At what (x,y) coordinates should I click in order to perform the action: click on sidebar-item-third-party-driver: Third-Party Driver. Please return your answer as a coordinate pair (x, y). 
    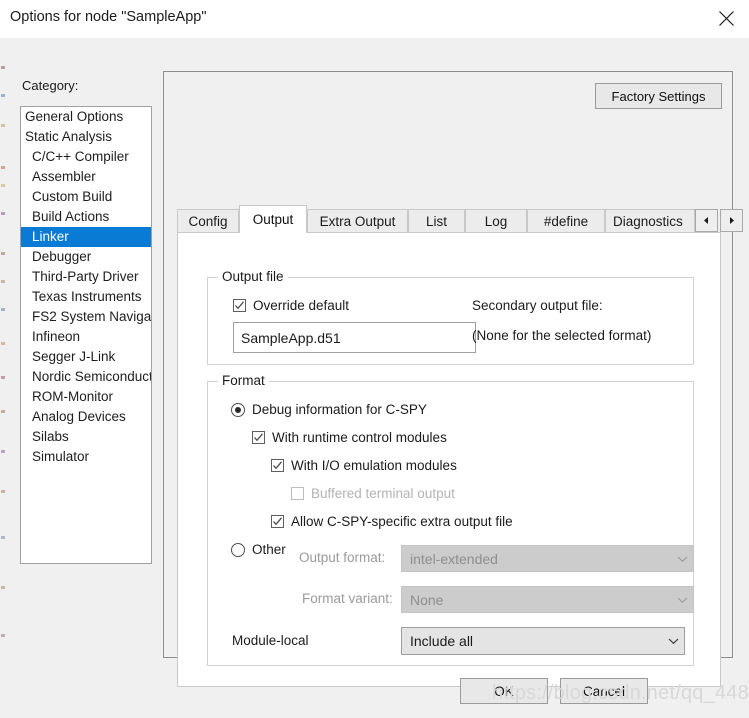
    Looking at the image, I should click on (86, 277).